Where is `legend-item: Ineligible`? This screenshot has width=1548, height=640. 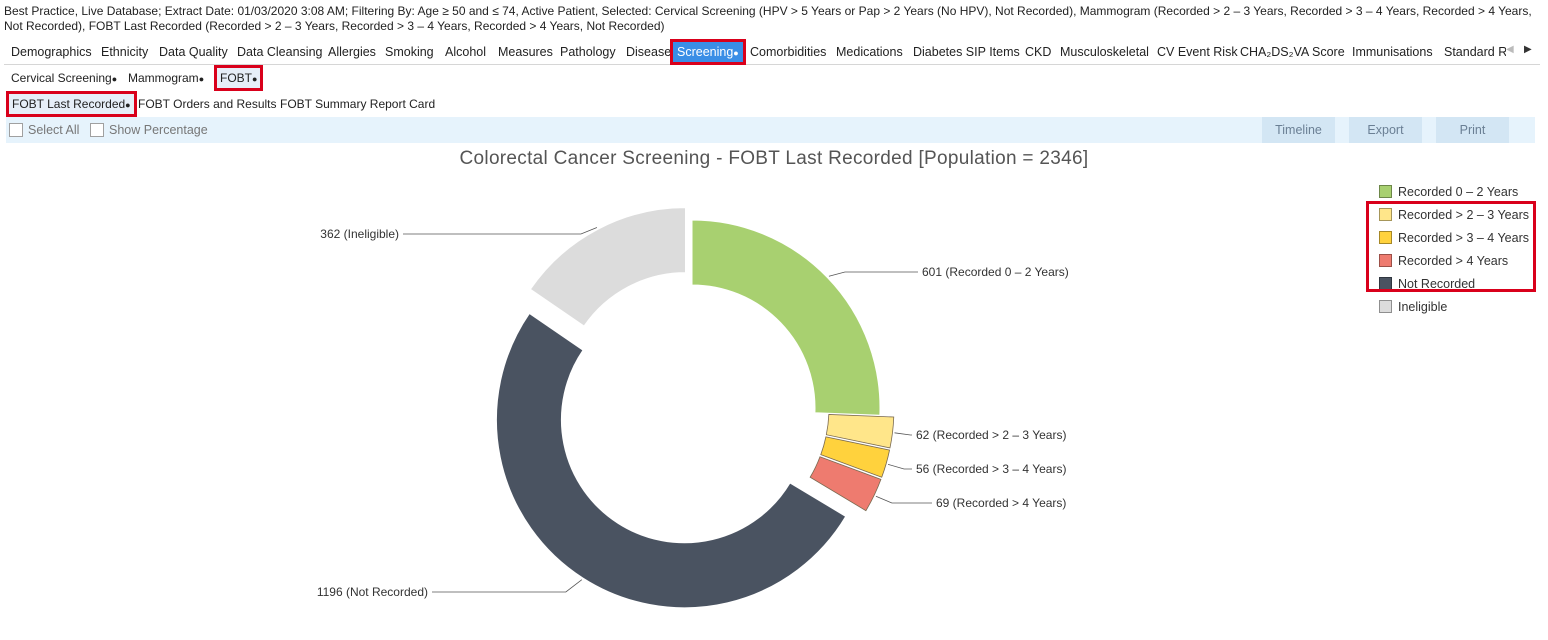 legend-item: Ineligible is located at coordinates (1455, 306).